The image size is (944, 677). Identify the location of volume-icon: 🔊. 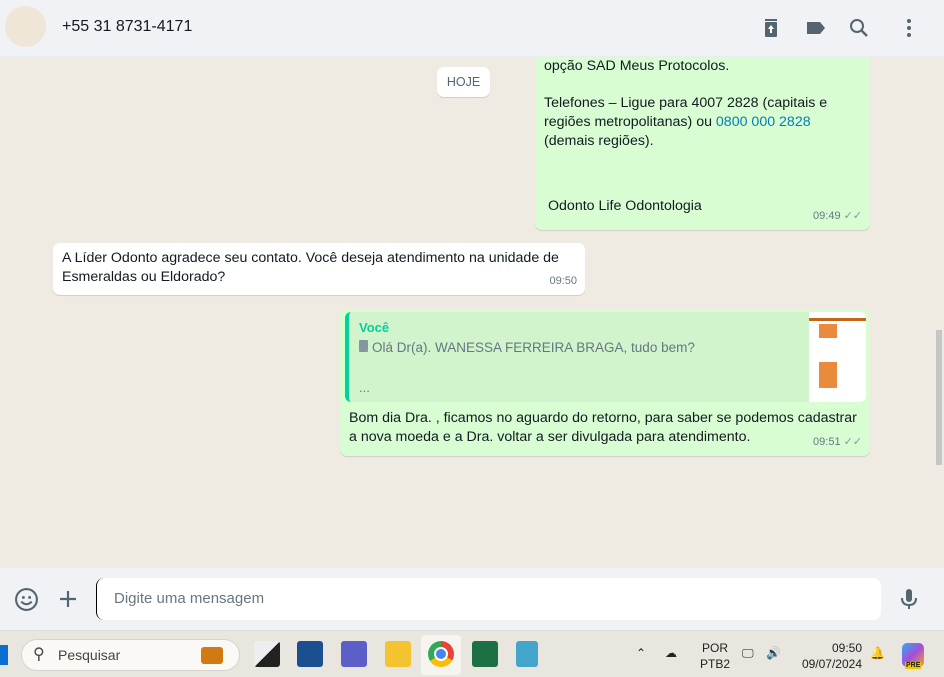
(773, 653).